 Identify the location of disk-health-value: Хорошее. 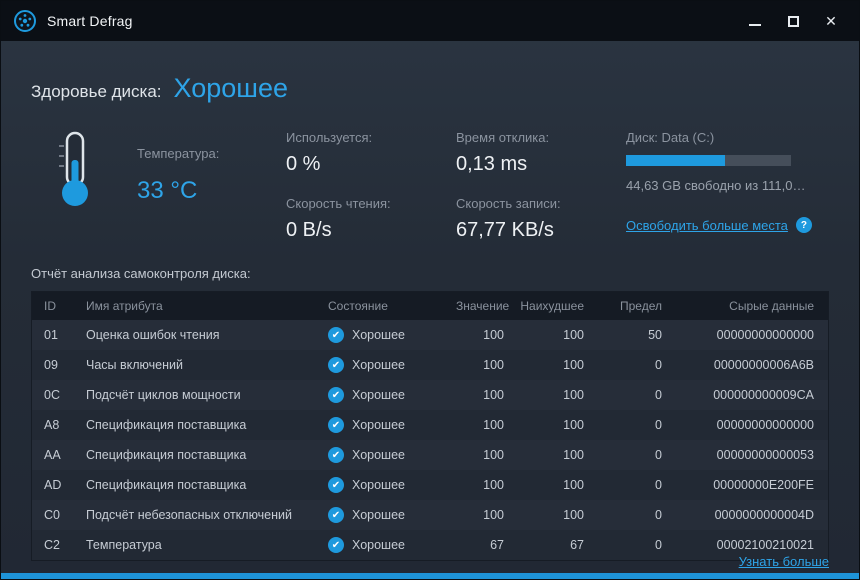
(230, 88).